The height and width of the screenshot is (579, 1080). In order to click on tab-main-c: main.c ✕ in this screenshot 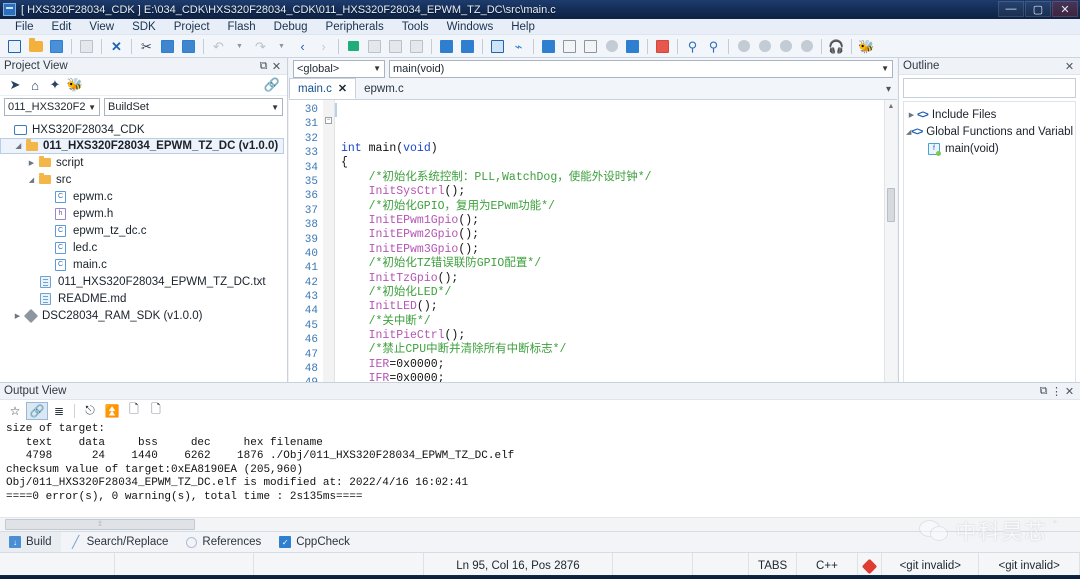, I will do `click(323, 88)`.